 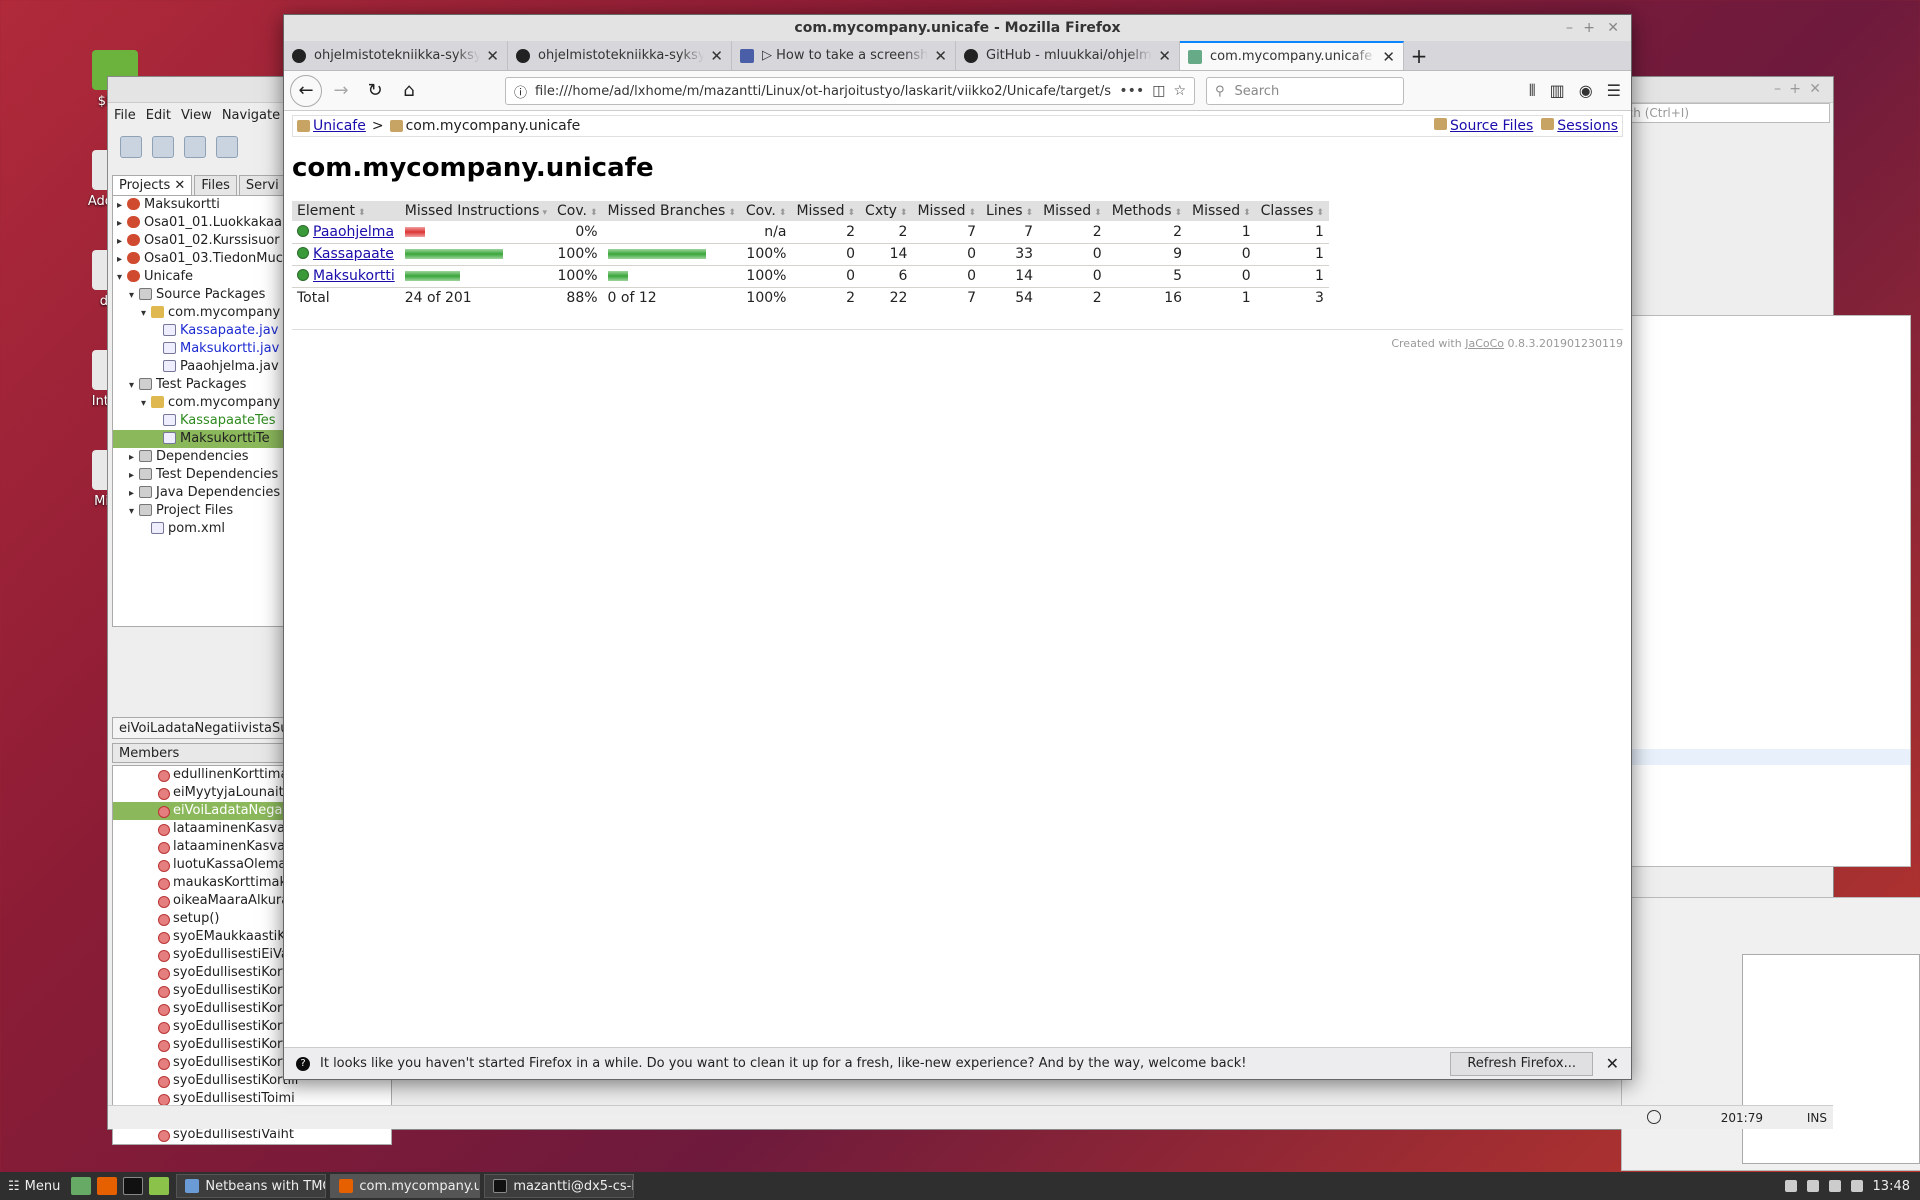 I want to click on output-area, so click(x=1831, y=1059).